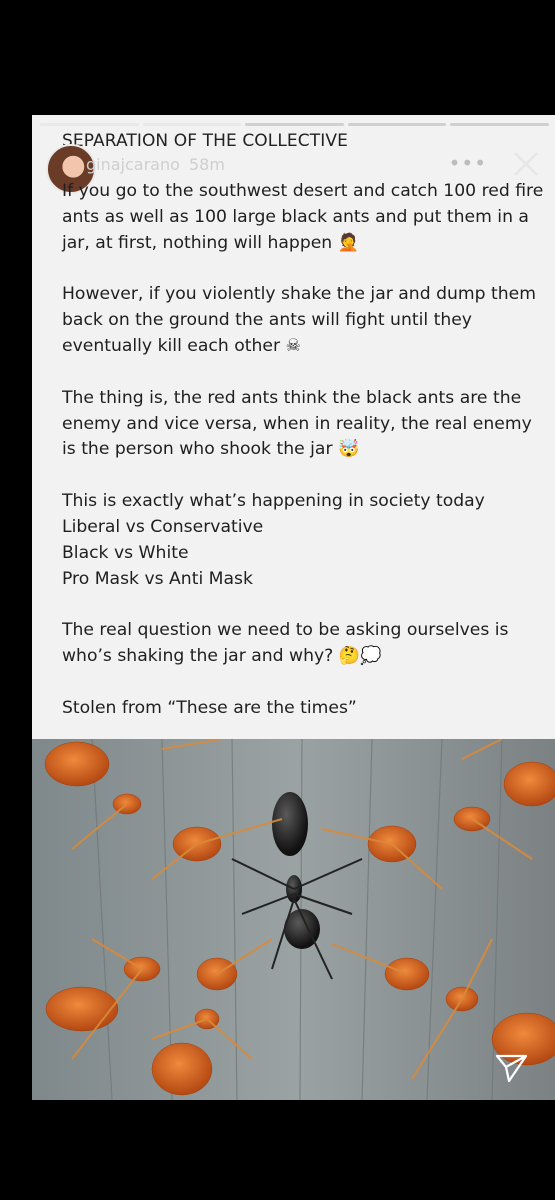 The image size is (555, 1200). What do you see at coordinates (207, 164) in the screenshot?
I see `post-time: 58m` at bounding box center [207, 164].